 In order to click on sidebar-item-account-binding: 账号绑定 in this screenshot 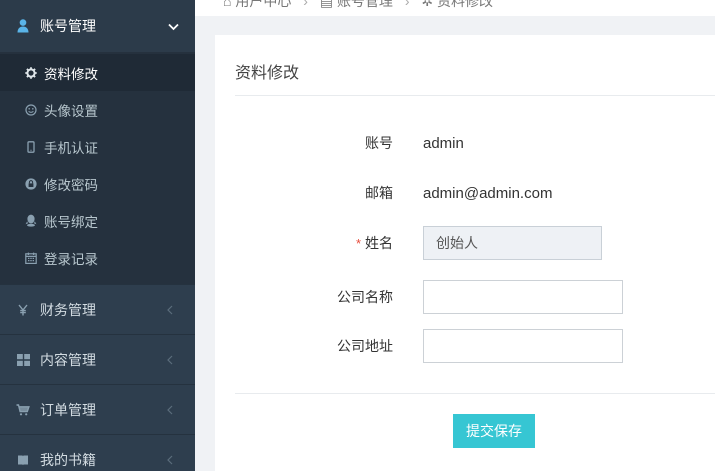, I will do `click(97, 220)`.